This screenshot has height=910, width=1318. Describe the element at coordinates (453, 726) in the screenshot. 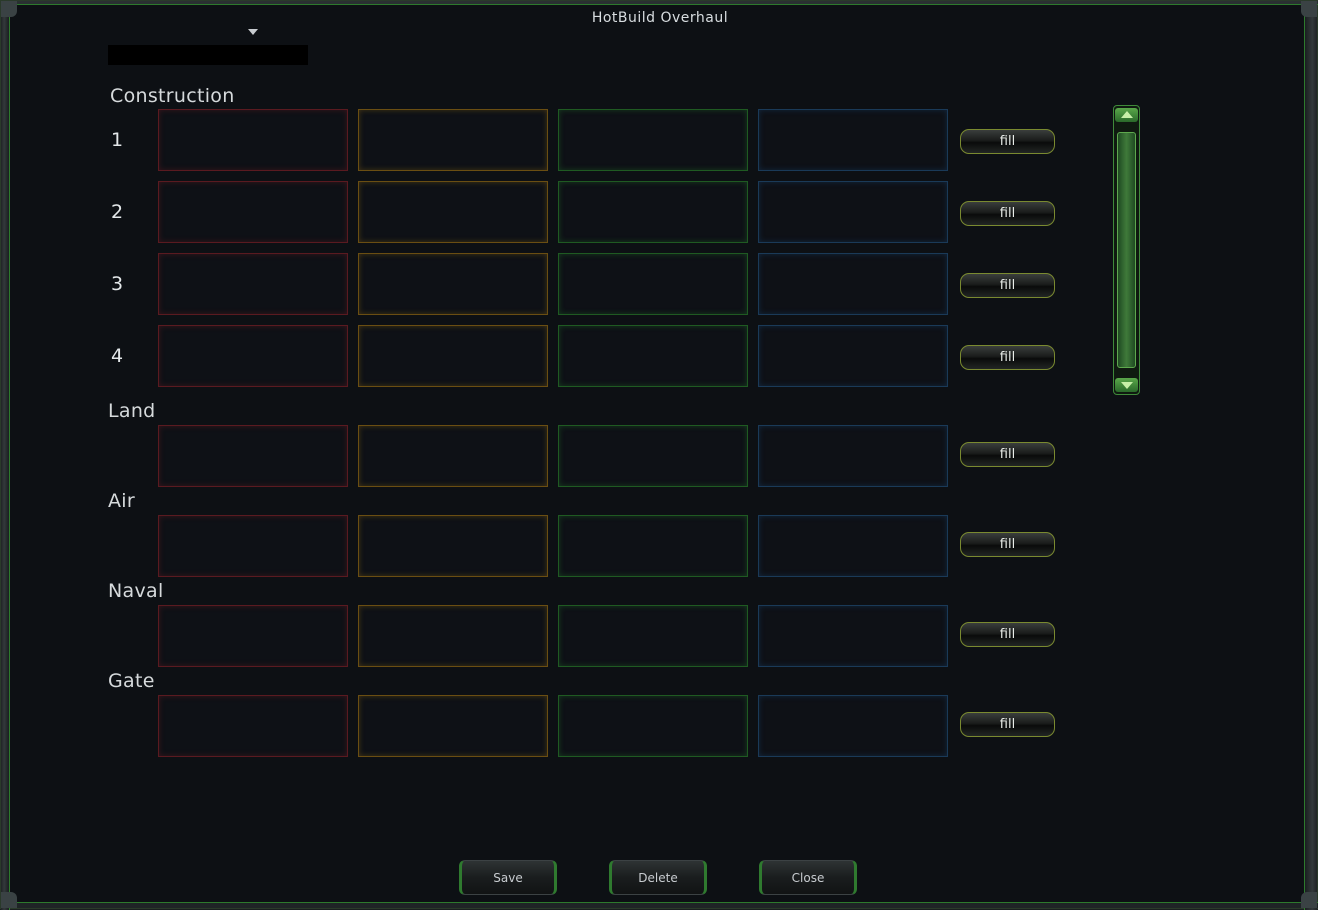

I see `slot-gate-yellow` at that location.